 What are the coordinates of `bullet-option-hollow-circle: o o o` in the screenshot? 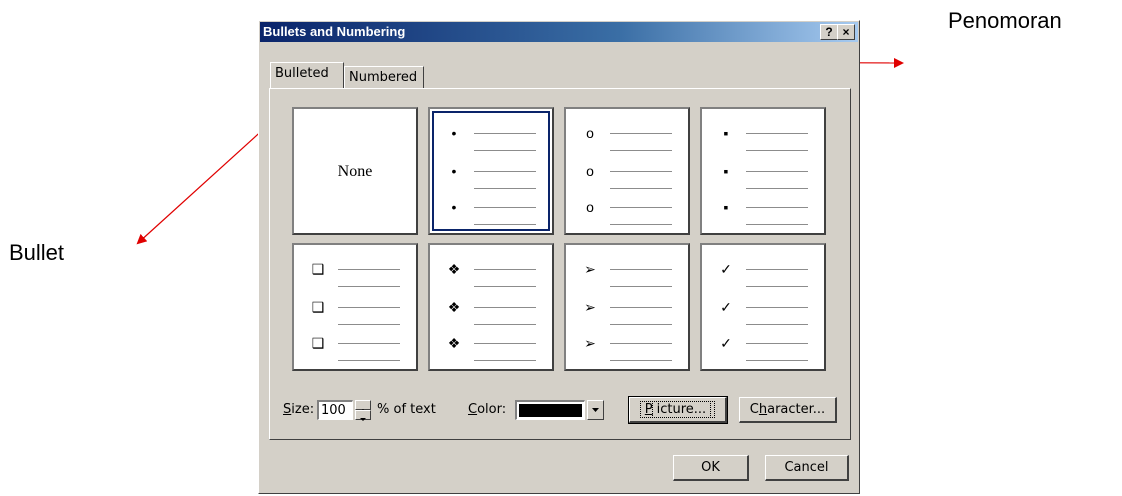 It's located at (627, 171).